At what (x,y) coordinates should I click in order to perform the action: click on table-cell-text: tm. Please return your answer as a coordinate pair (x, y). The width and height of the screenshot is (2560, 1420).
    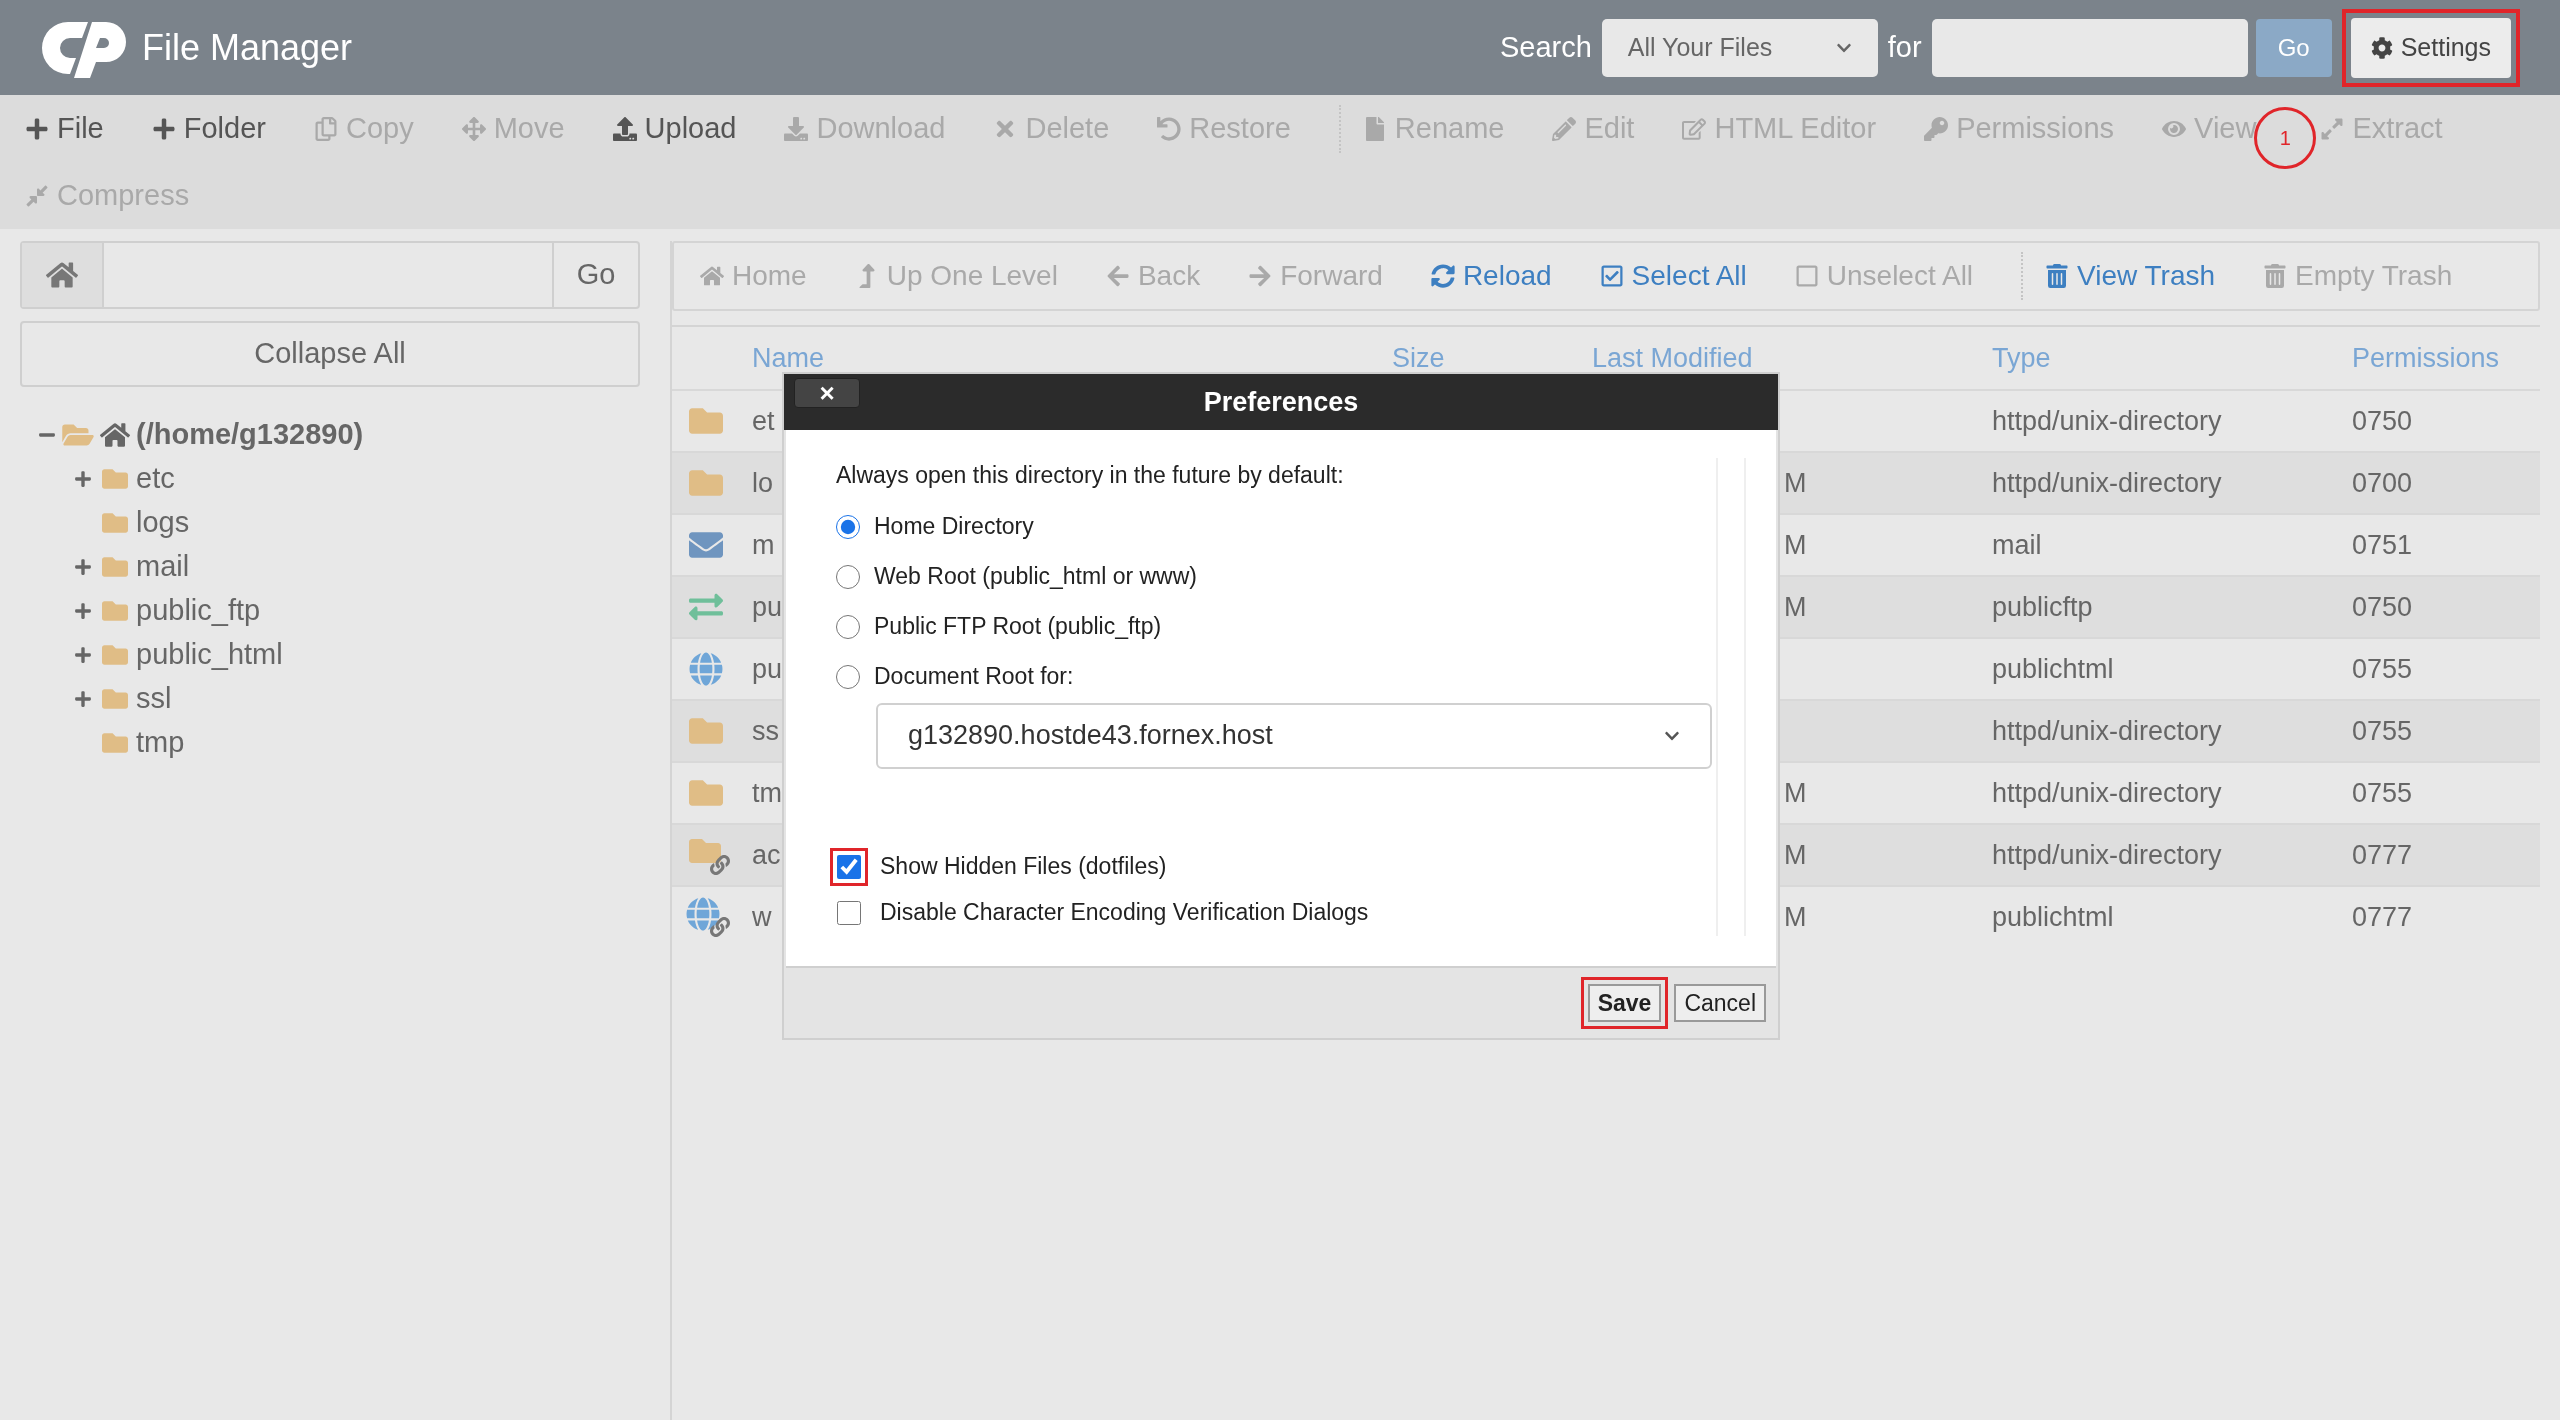
    Looking at the image, I should click on (767, 793).